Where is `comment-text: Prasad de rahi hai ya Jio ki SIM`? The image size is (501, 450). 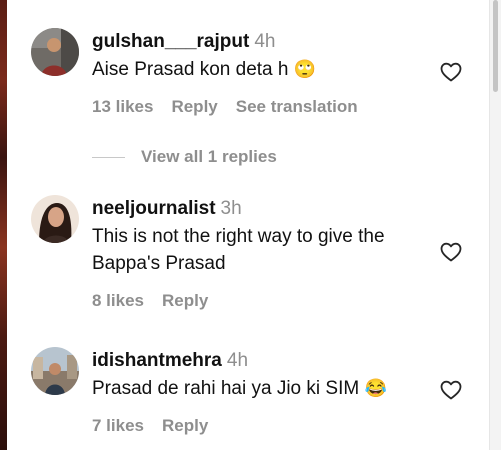 comment-text: Prasad de rahi hai ya Jio ki SIM is located at coordinates (226, 388).